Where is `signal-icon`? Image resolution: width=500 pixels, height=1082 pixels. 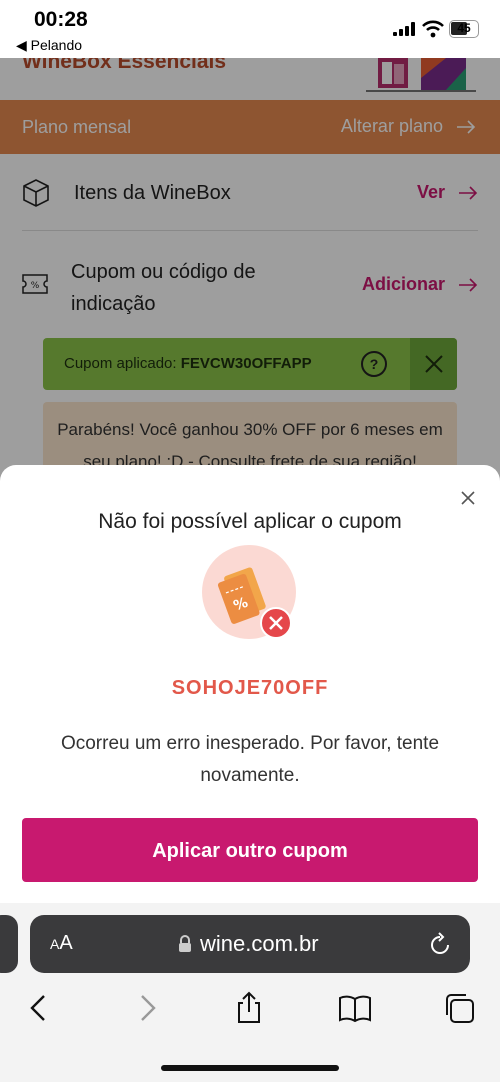 signal-icon is located at coordinates (404, 29).